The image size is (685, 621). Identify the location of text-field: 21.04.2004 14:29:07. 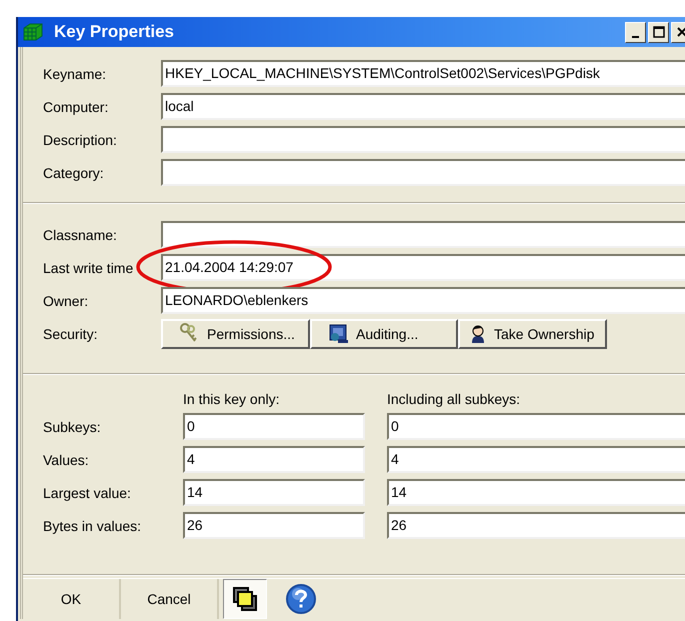
(423, 267).